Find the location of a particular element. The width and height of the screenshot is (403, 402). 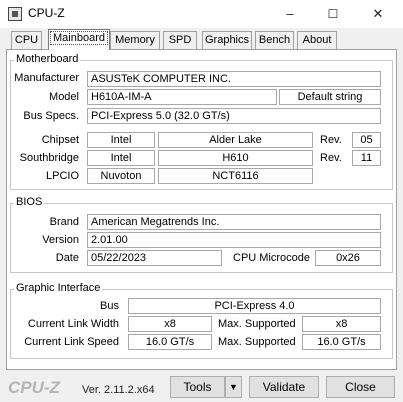

tab-spd-label: SPD is located at coordinates (180, 40).